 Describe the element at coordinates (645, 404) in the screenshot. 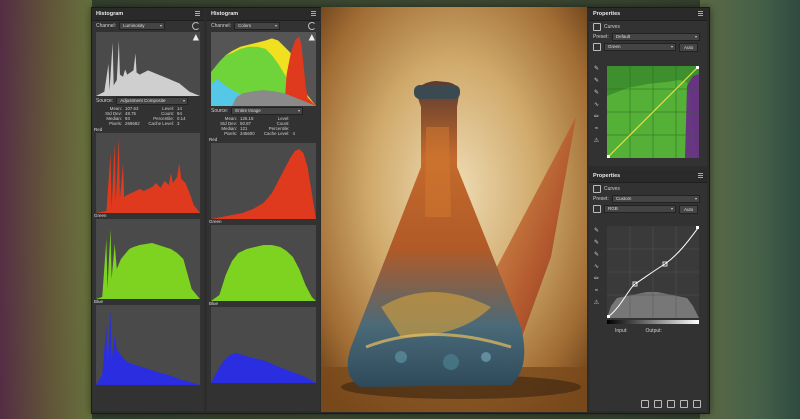

I see `clip-icon` at that location.